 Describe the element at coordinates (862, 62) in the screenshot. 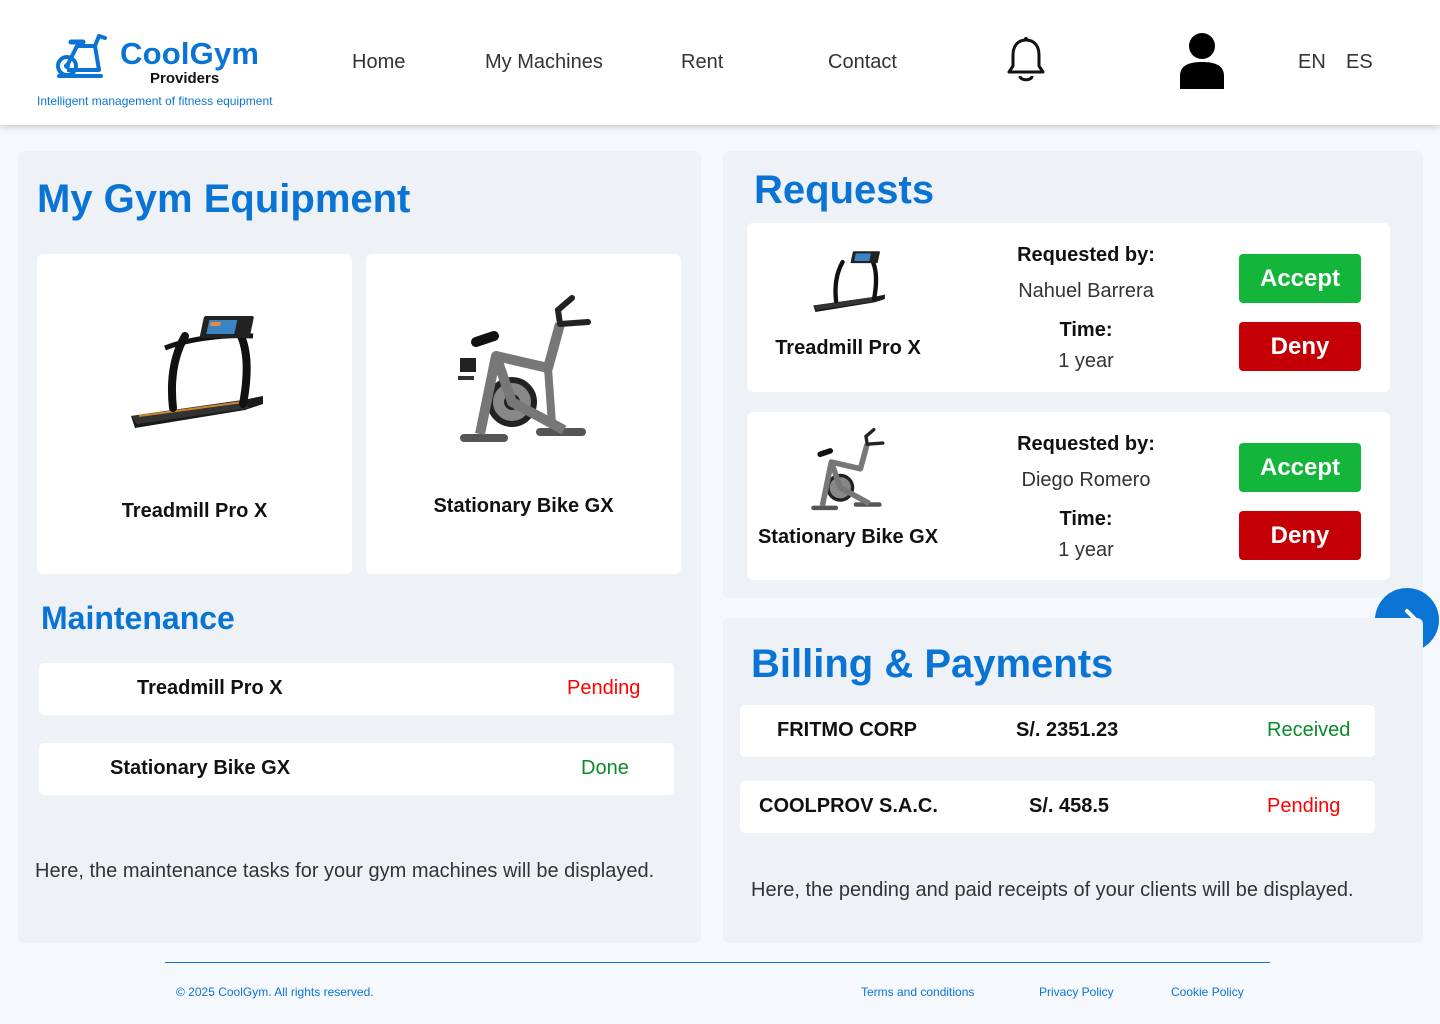

I see `nav-contact: Contact` at that location.